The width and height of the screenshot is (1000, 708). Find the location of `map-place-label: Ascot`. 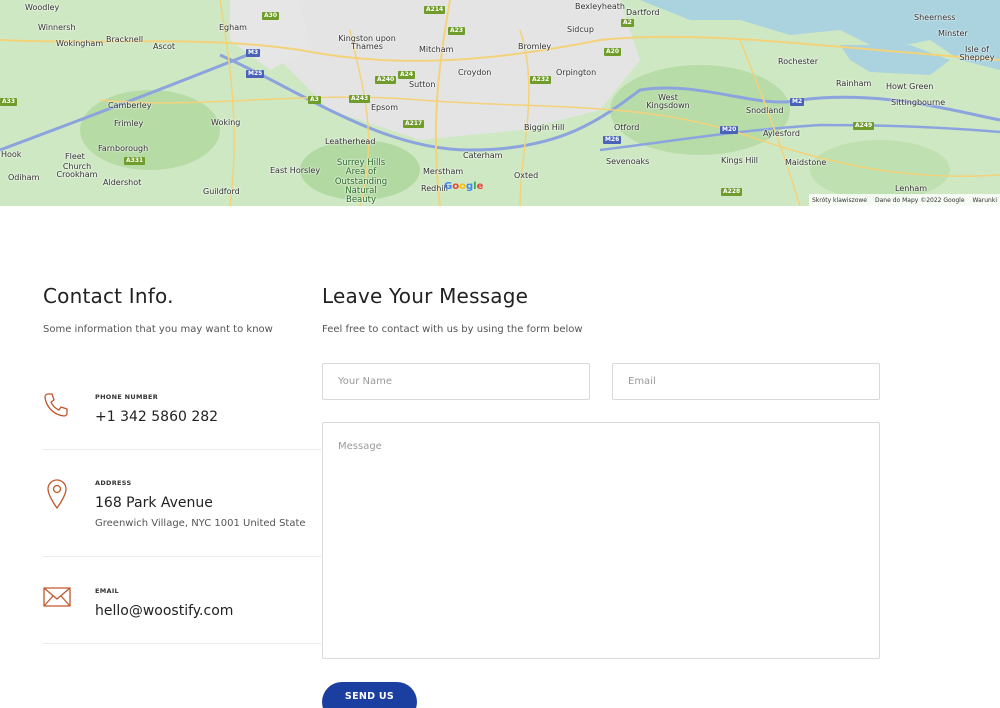

map-place-label: Ascot is located at coordinates (164, 46).